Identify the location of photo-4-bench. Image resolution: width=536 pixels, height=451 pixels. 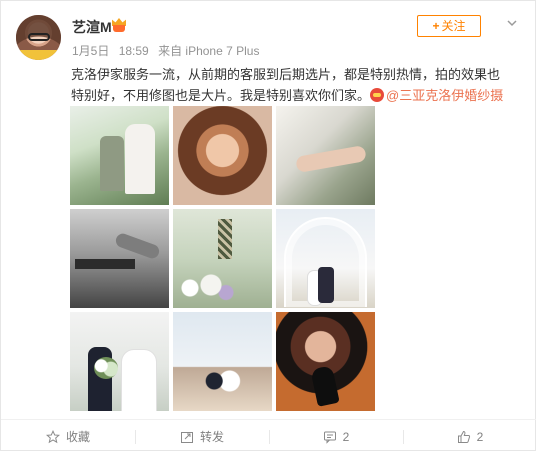
(105, 264).